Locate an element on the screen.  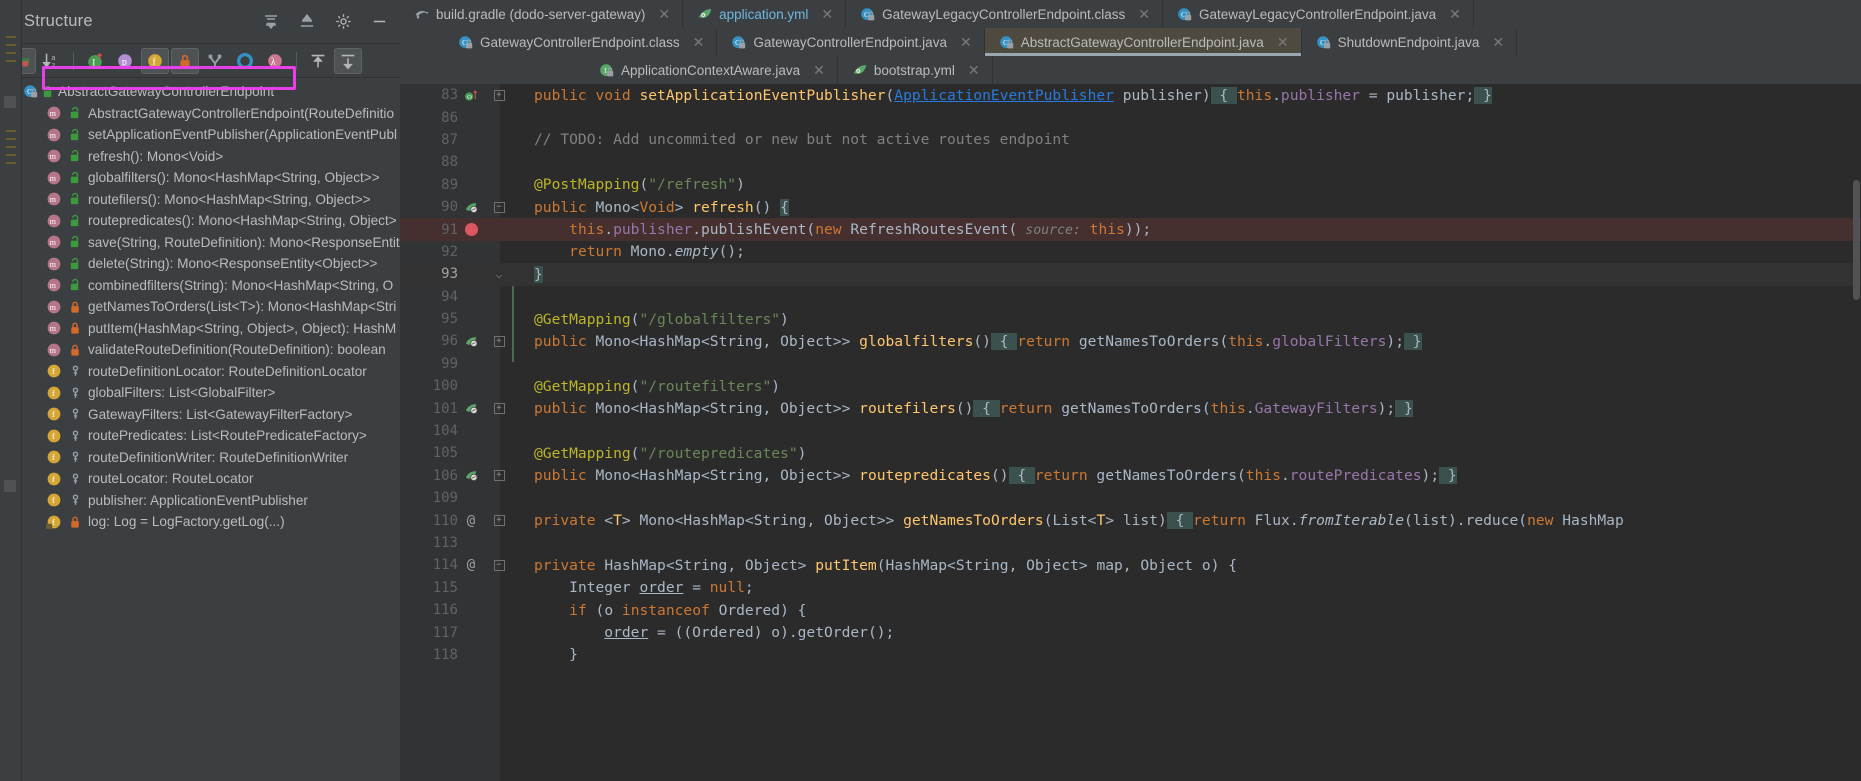
code-line: 99 is located at coordinates (1130, 364).